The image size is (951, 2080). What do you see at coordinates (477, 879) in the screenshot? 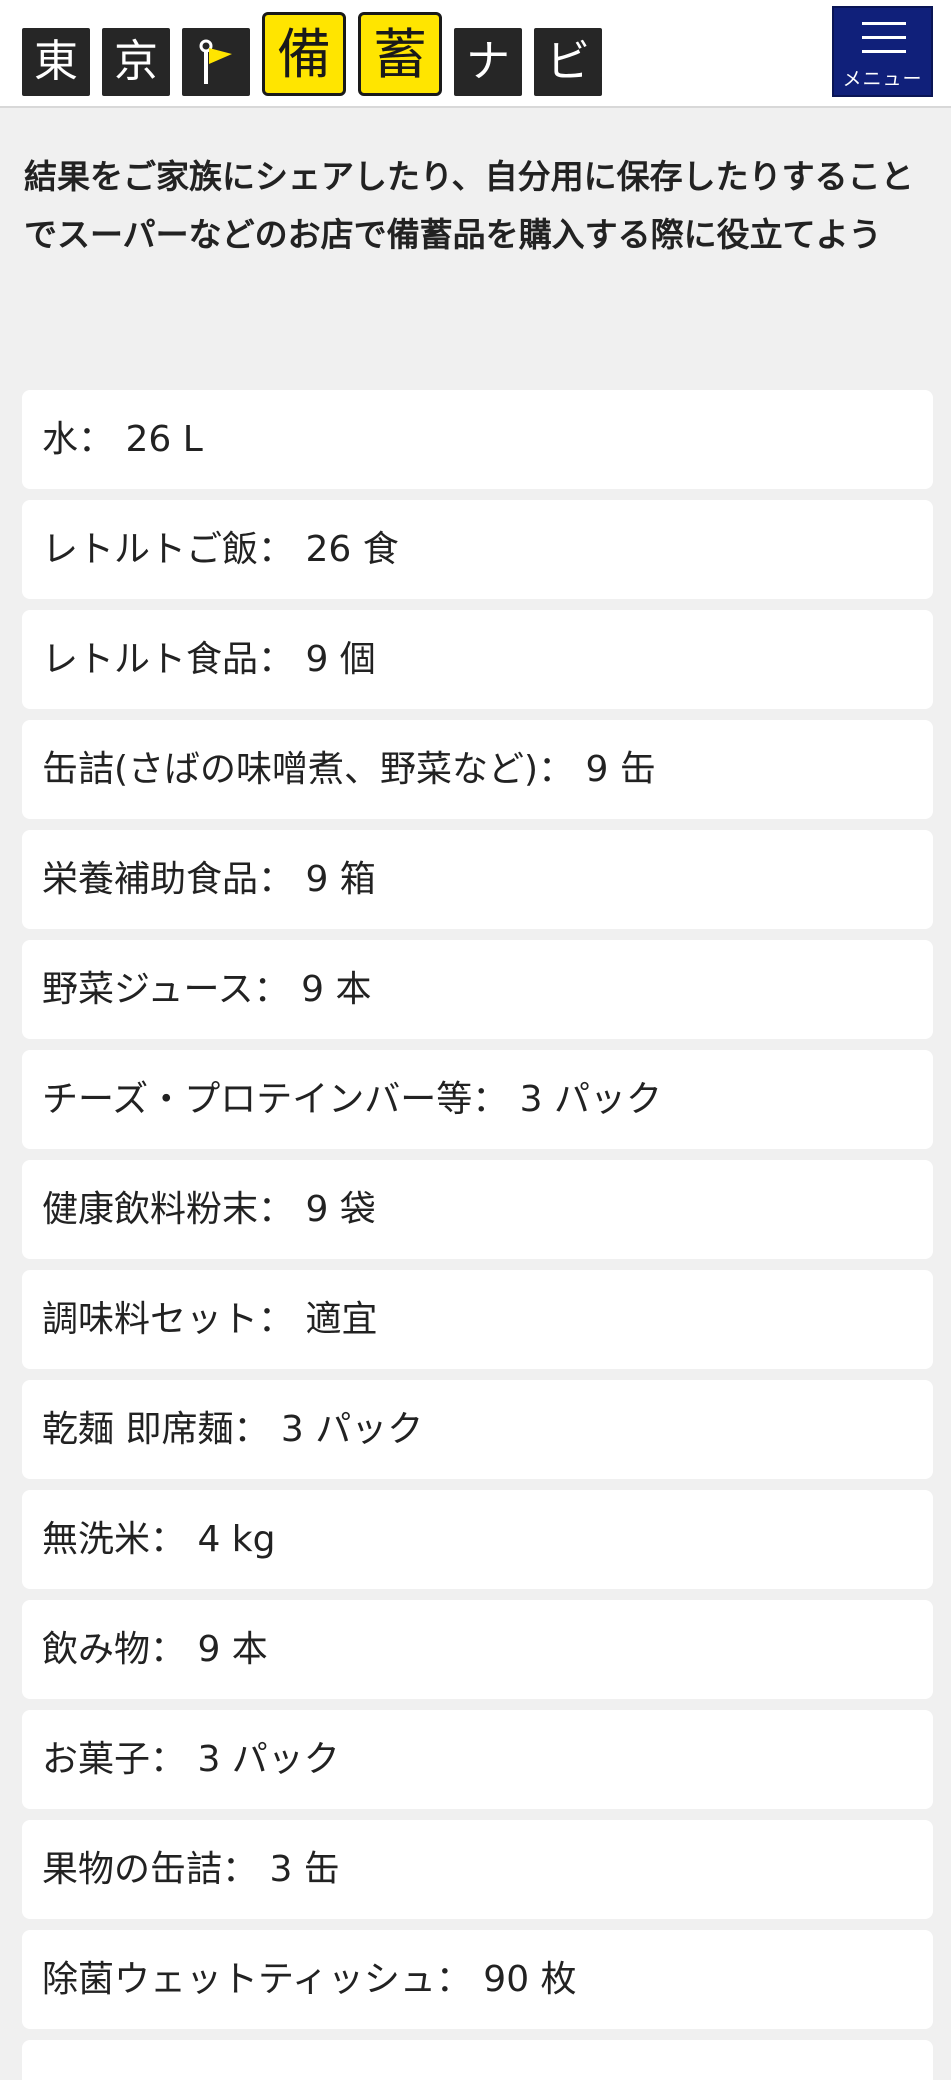
I see `list-item: 栄養補助食品： 9 箱` at bounding box center [477, 879].